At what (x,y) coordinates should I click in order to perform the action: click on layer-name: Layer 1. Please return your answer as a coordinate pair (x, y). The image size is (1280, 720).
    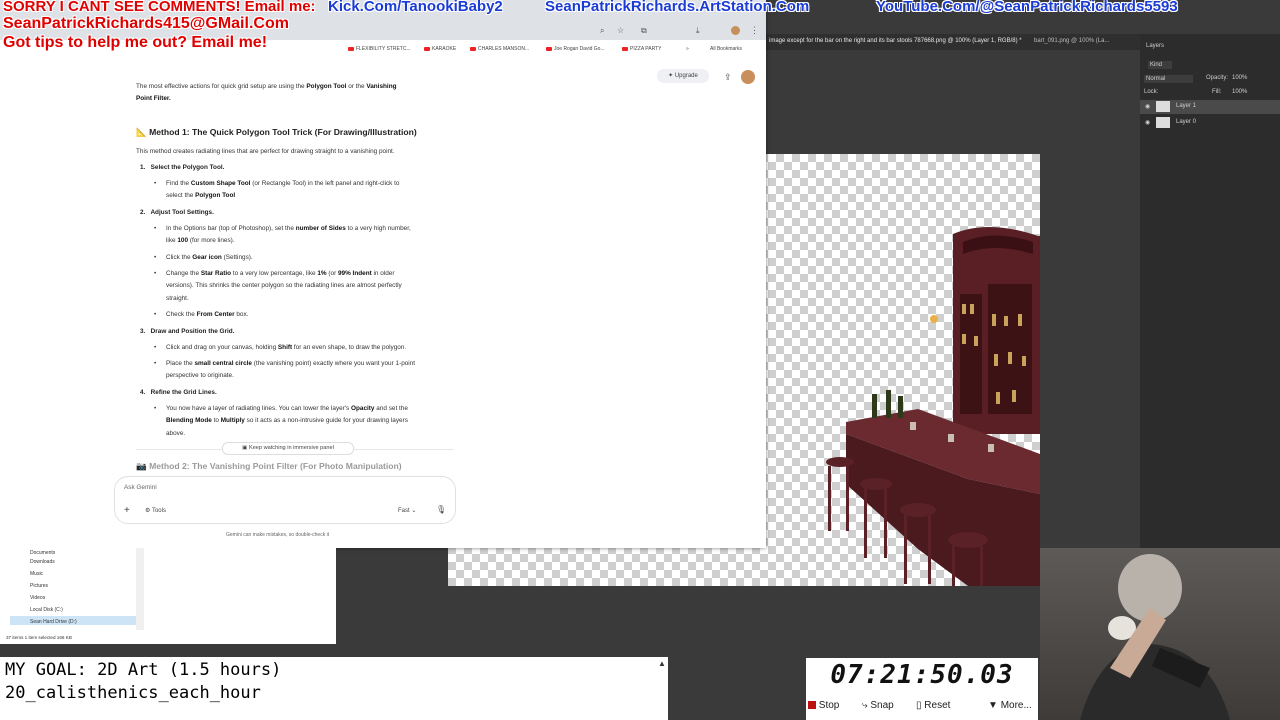
    Looking at the image, I should click on (1186, 106).